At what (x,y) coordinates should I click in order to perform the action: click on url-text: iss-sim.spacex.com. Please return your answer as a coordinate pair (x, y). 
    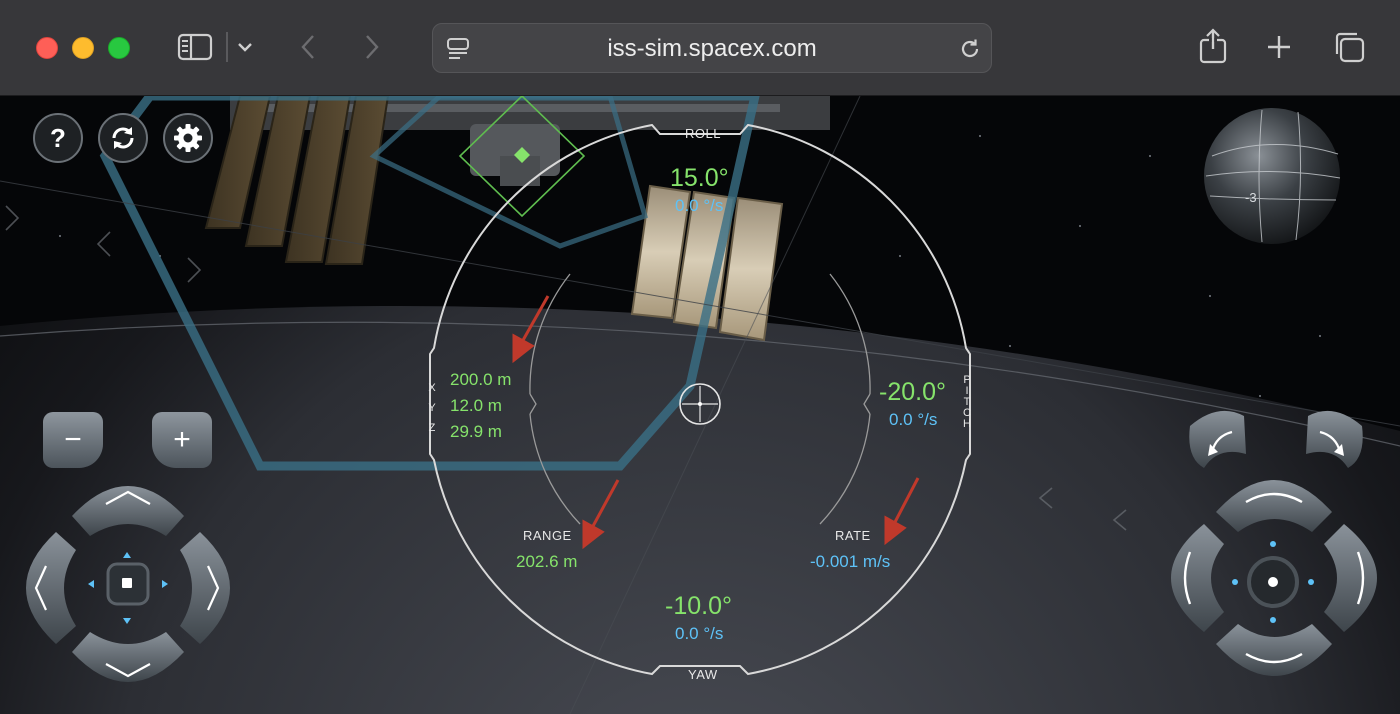
    Looking at the image, I should click on (712, 49).